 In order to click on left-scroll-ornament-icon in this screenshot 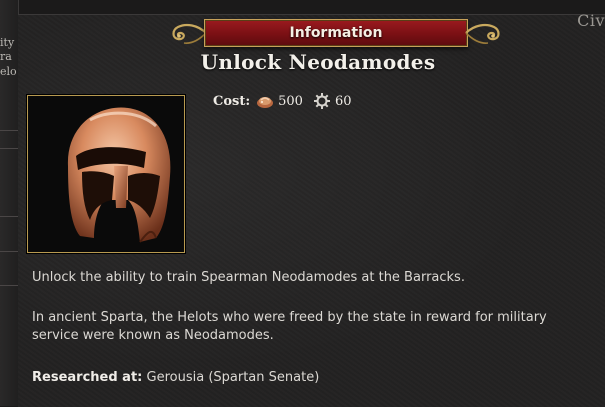, I will do `click(189, 33)`.